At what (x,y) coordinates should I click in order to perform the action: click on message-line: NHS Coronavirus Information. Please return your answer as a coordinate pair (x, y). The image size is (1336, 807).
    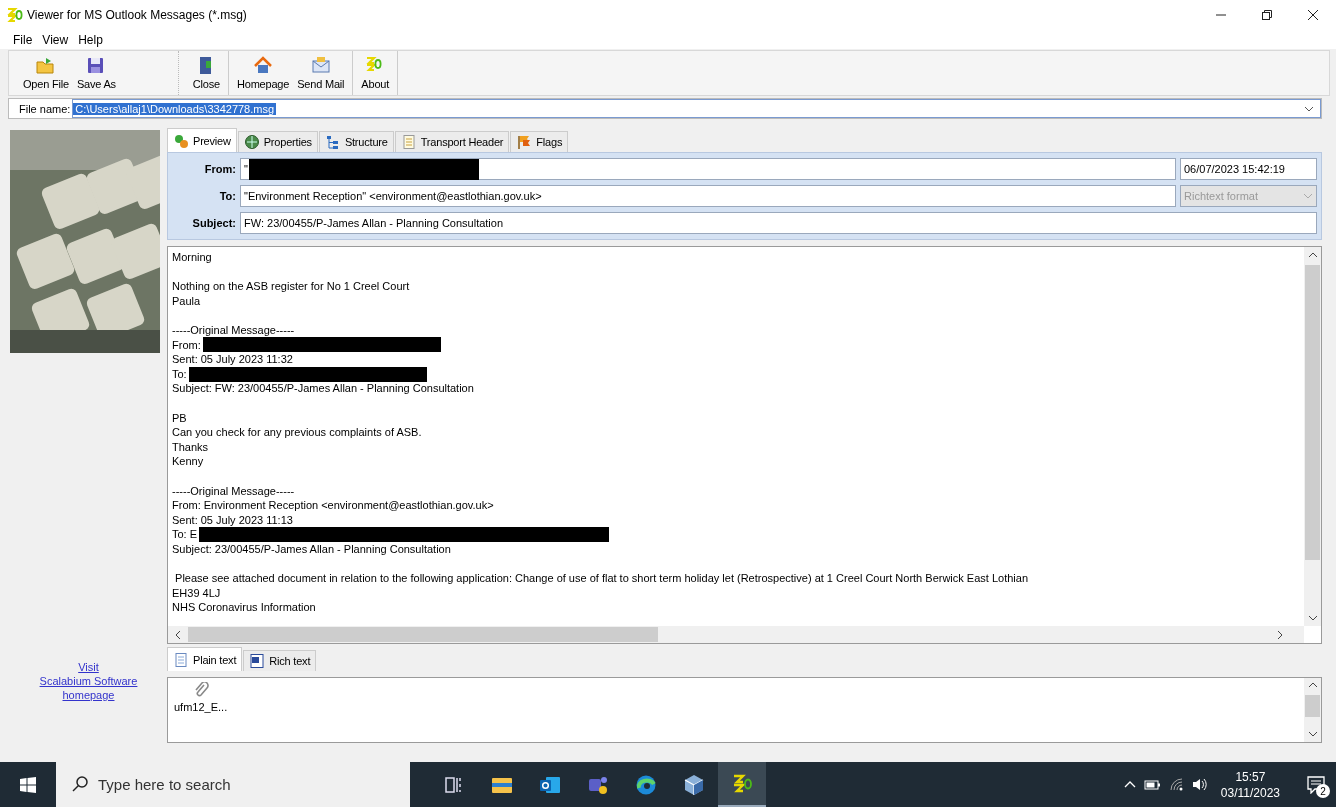
    Looking at the image, I should click on (244, 607).